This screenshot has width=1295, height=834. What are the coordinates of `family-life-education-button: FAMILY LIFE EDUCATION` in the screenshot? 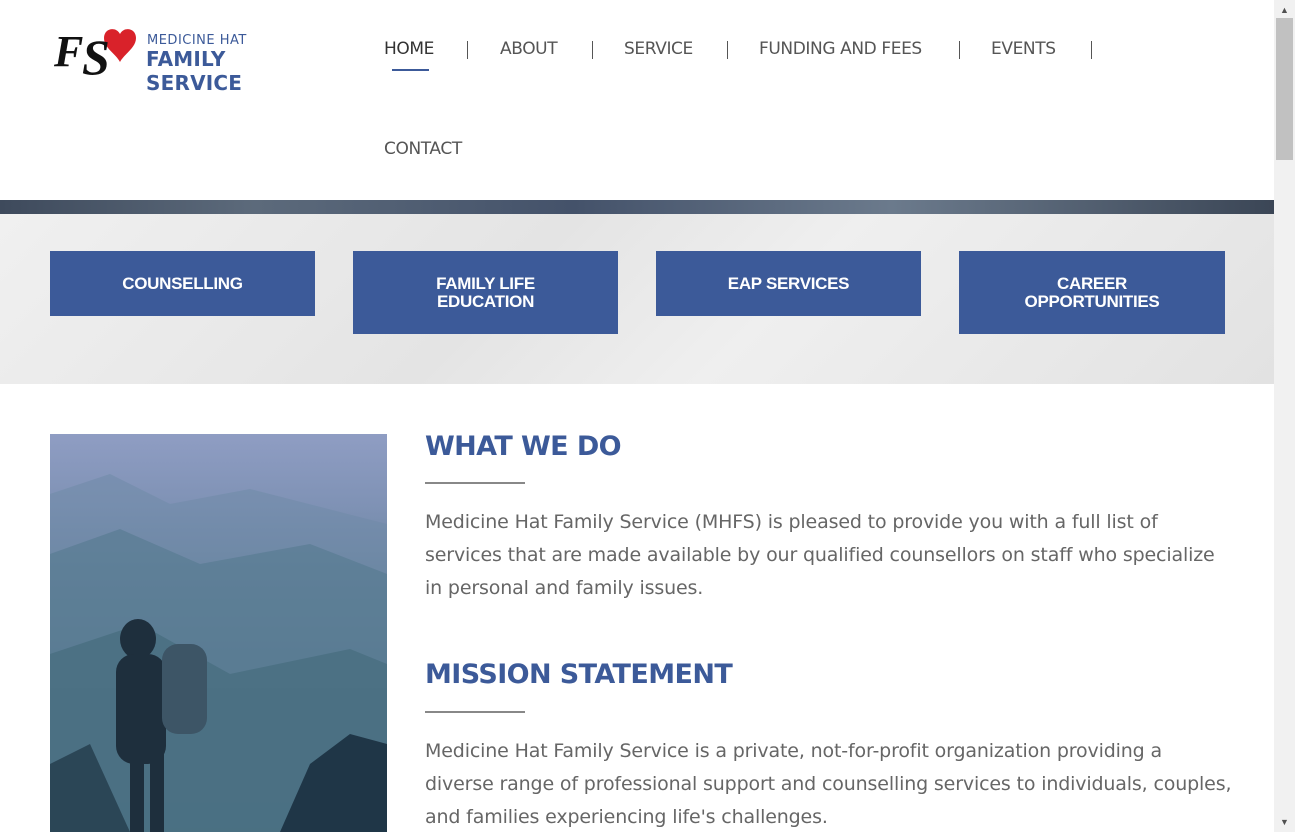 It's located at (485, 292).